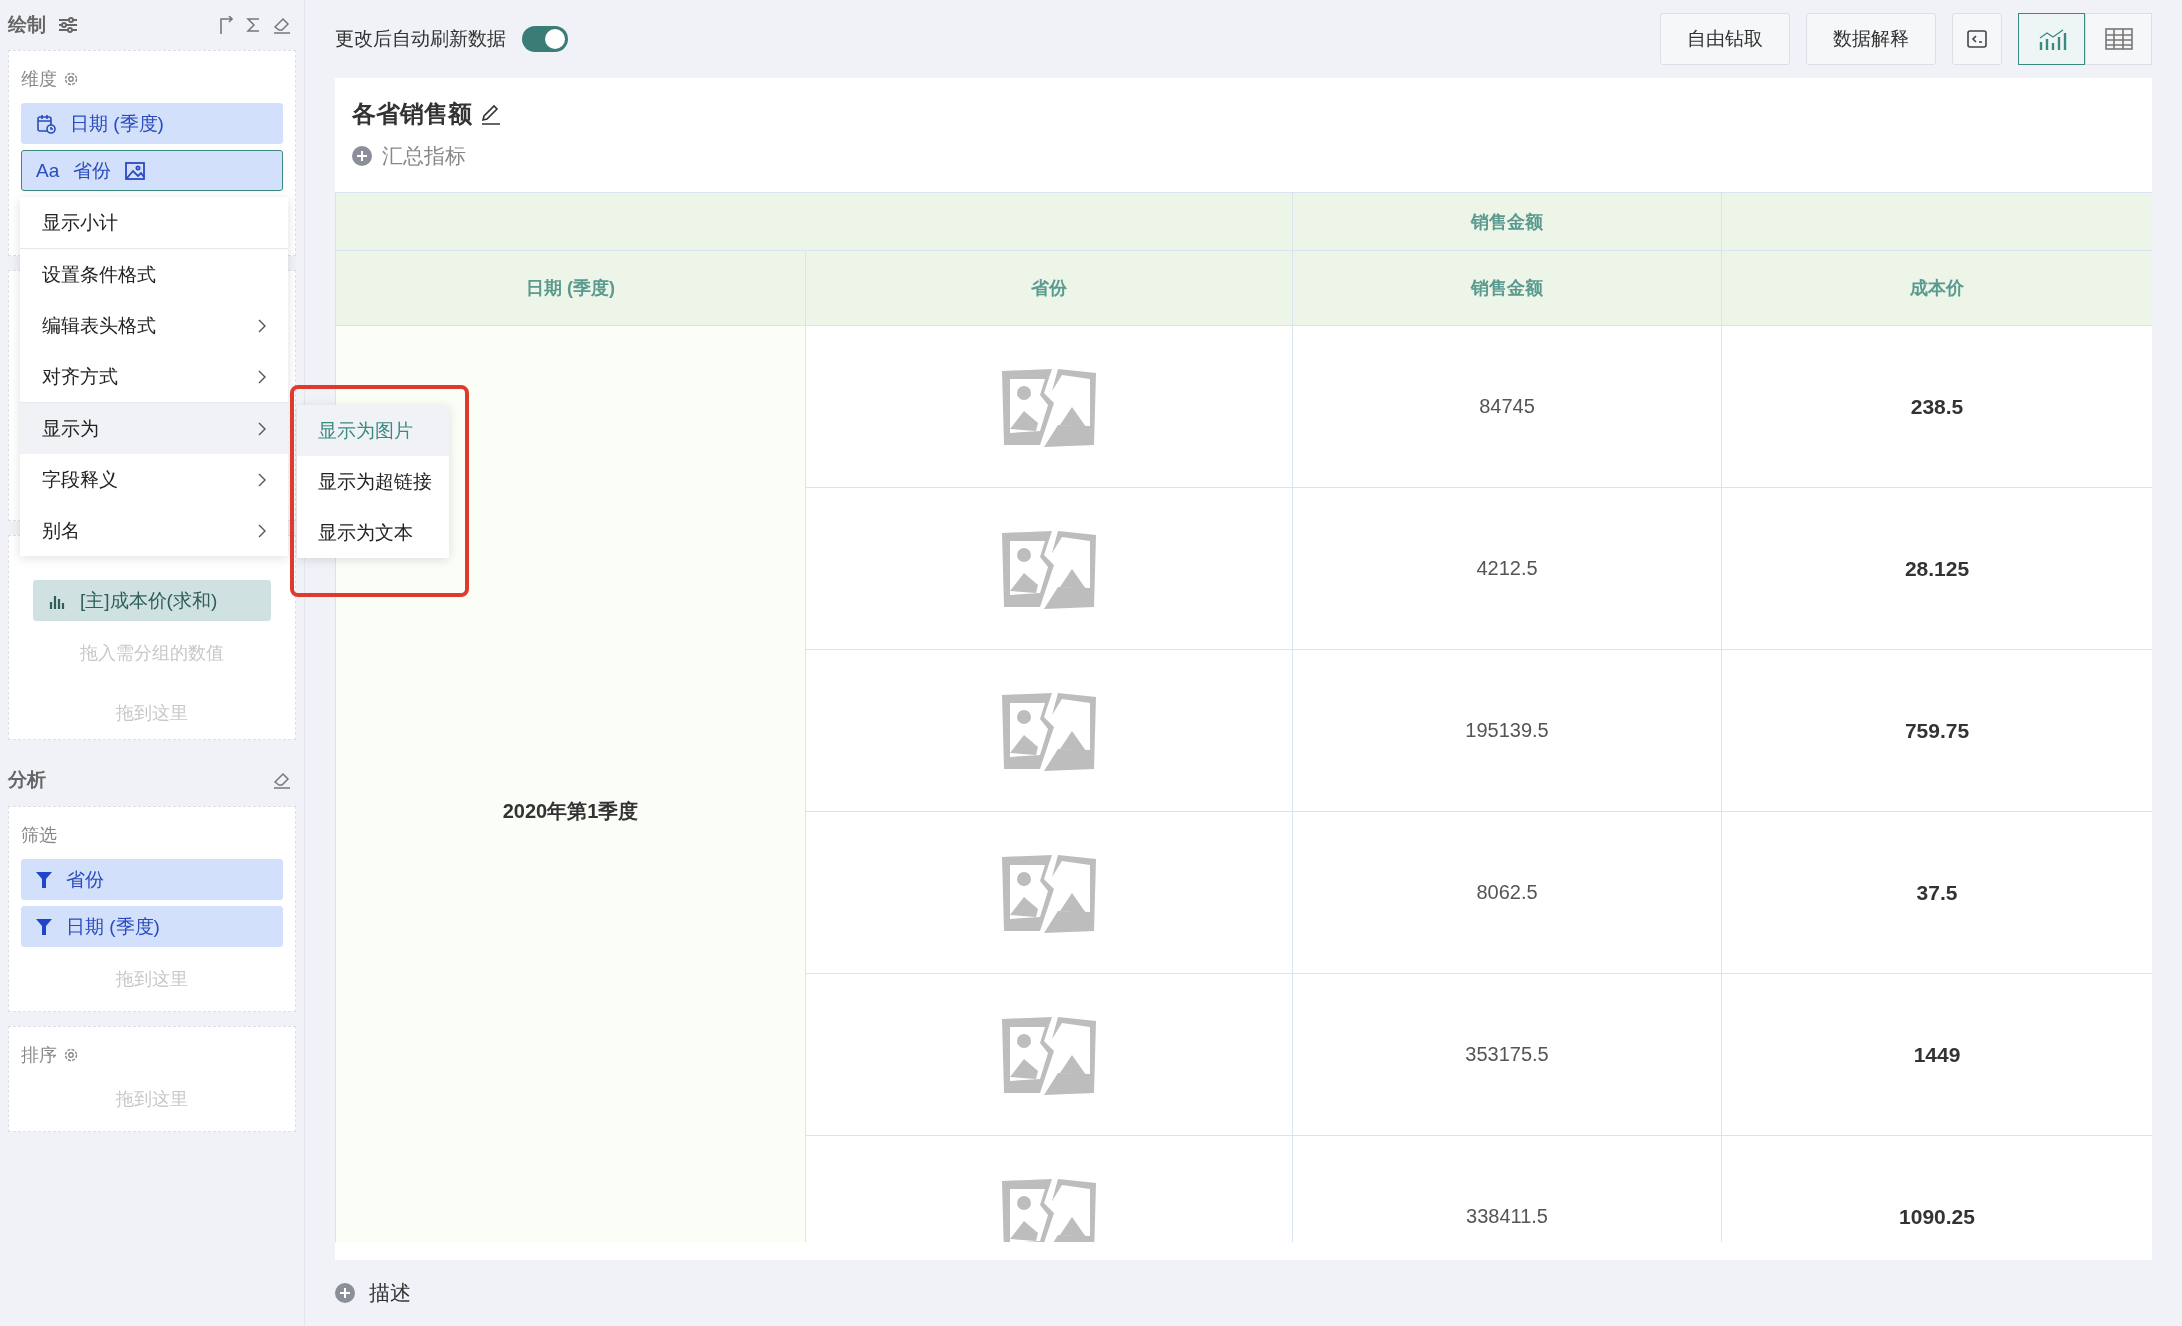 This screenshot has width=2182, height=1326. Describe the element at coordinates (154, 428) in the screenshot. I see `menu-item: 显示为` at that location.